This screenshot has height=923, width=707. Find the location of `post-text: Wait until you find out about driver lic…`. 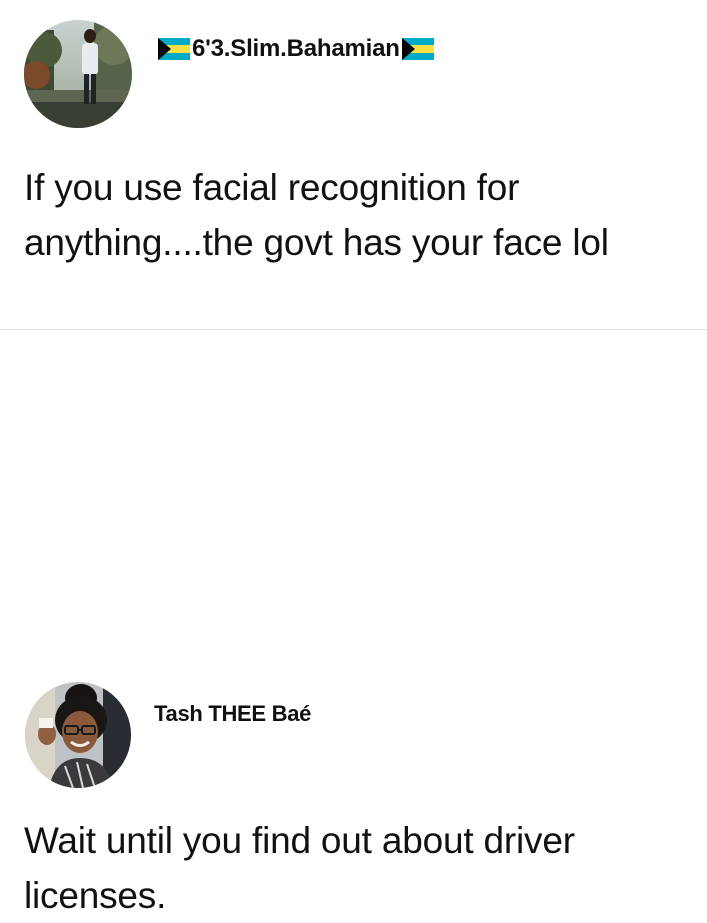

post-text: Wait until you find out about driver lic… is located at coordinates (299, 868).